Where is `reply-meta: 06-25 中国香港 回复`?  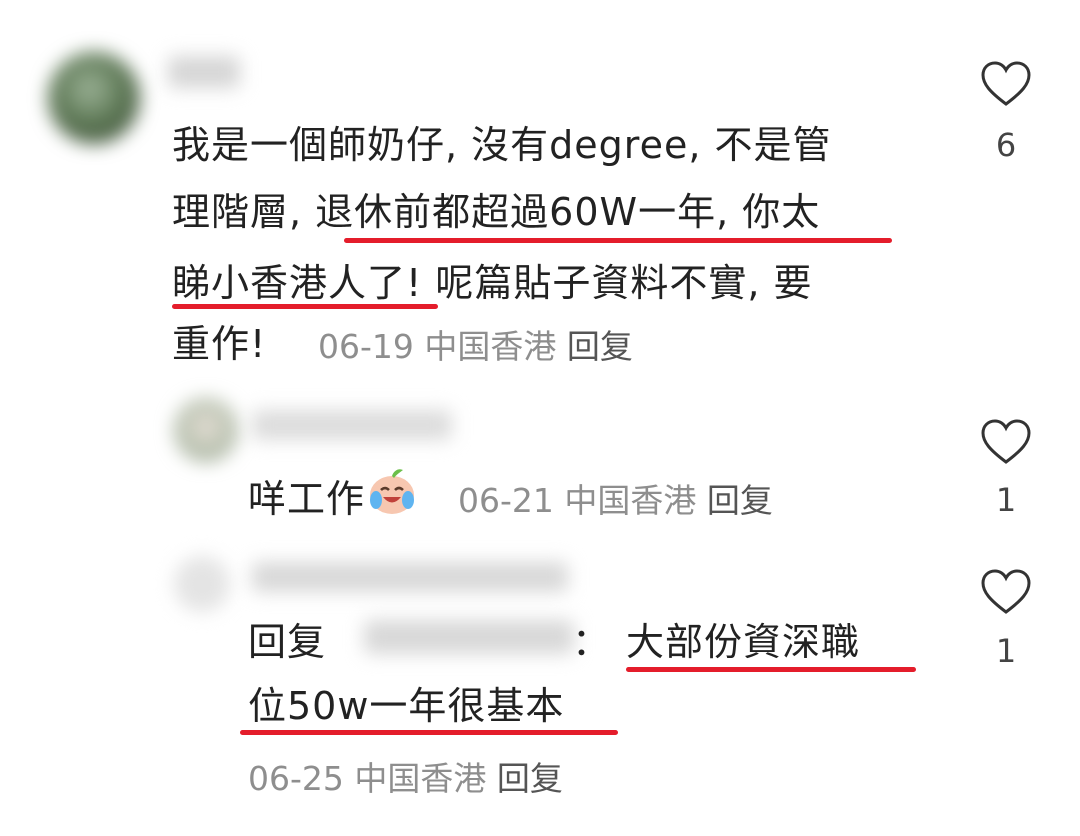
reply-meta: 06-25 中国香港 回复 is located at coordinates (405, 776).